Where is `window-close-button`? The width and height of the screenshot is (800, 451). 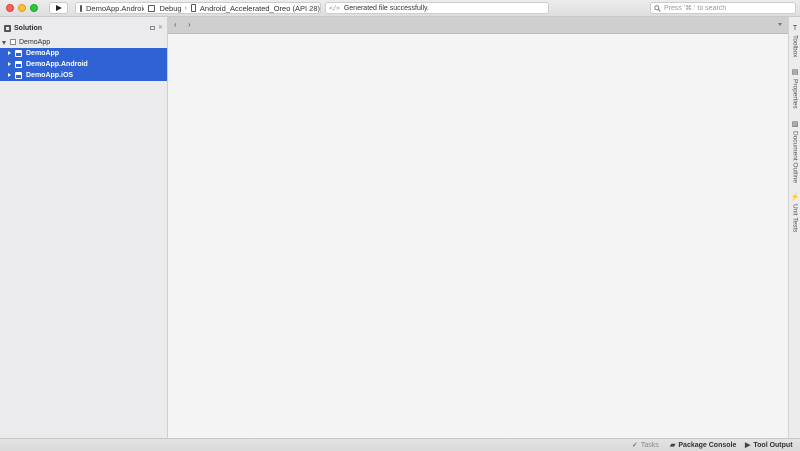
window-close-button is located at coordinates (10, 8).